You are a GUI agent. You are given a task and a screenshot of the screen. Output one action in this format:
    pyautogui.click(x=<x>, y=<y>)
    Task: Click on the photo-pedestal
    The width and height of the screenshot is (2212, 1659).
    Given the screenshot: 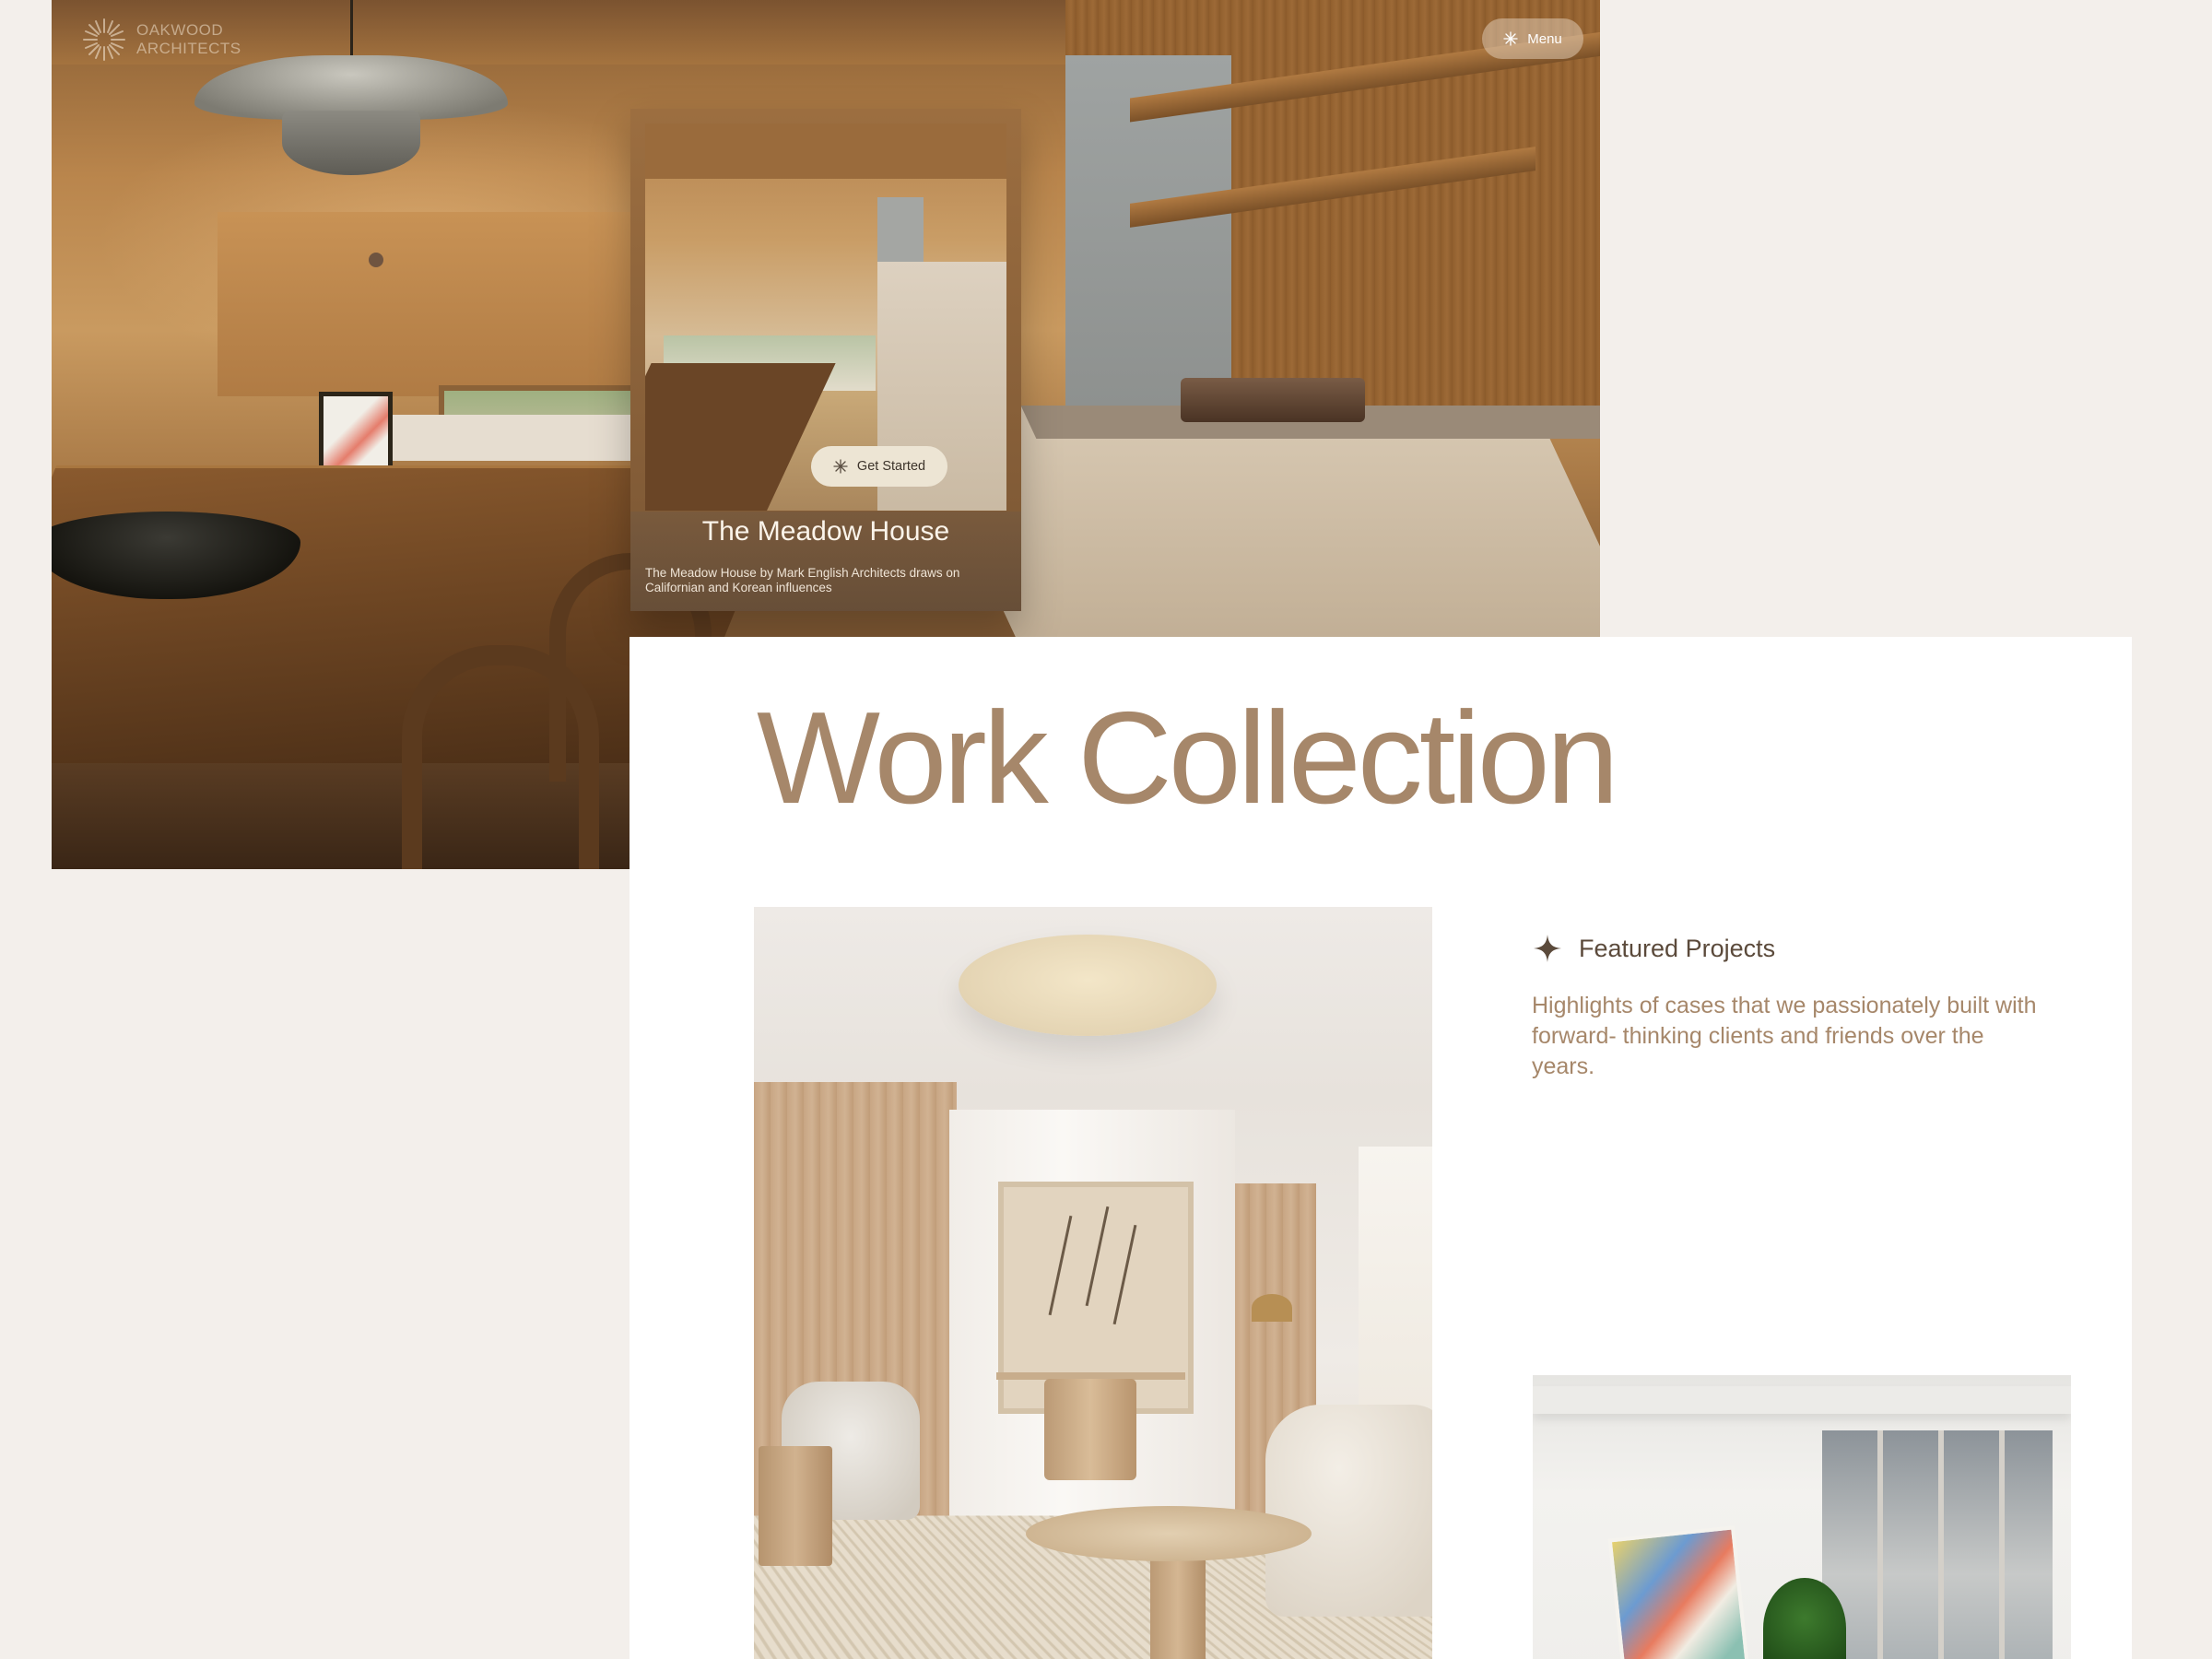 What is the action you would take?
    pyautogui.click(x=1090, y=1429)
    